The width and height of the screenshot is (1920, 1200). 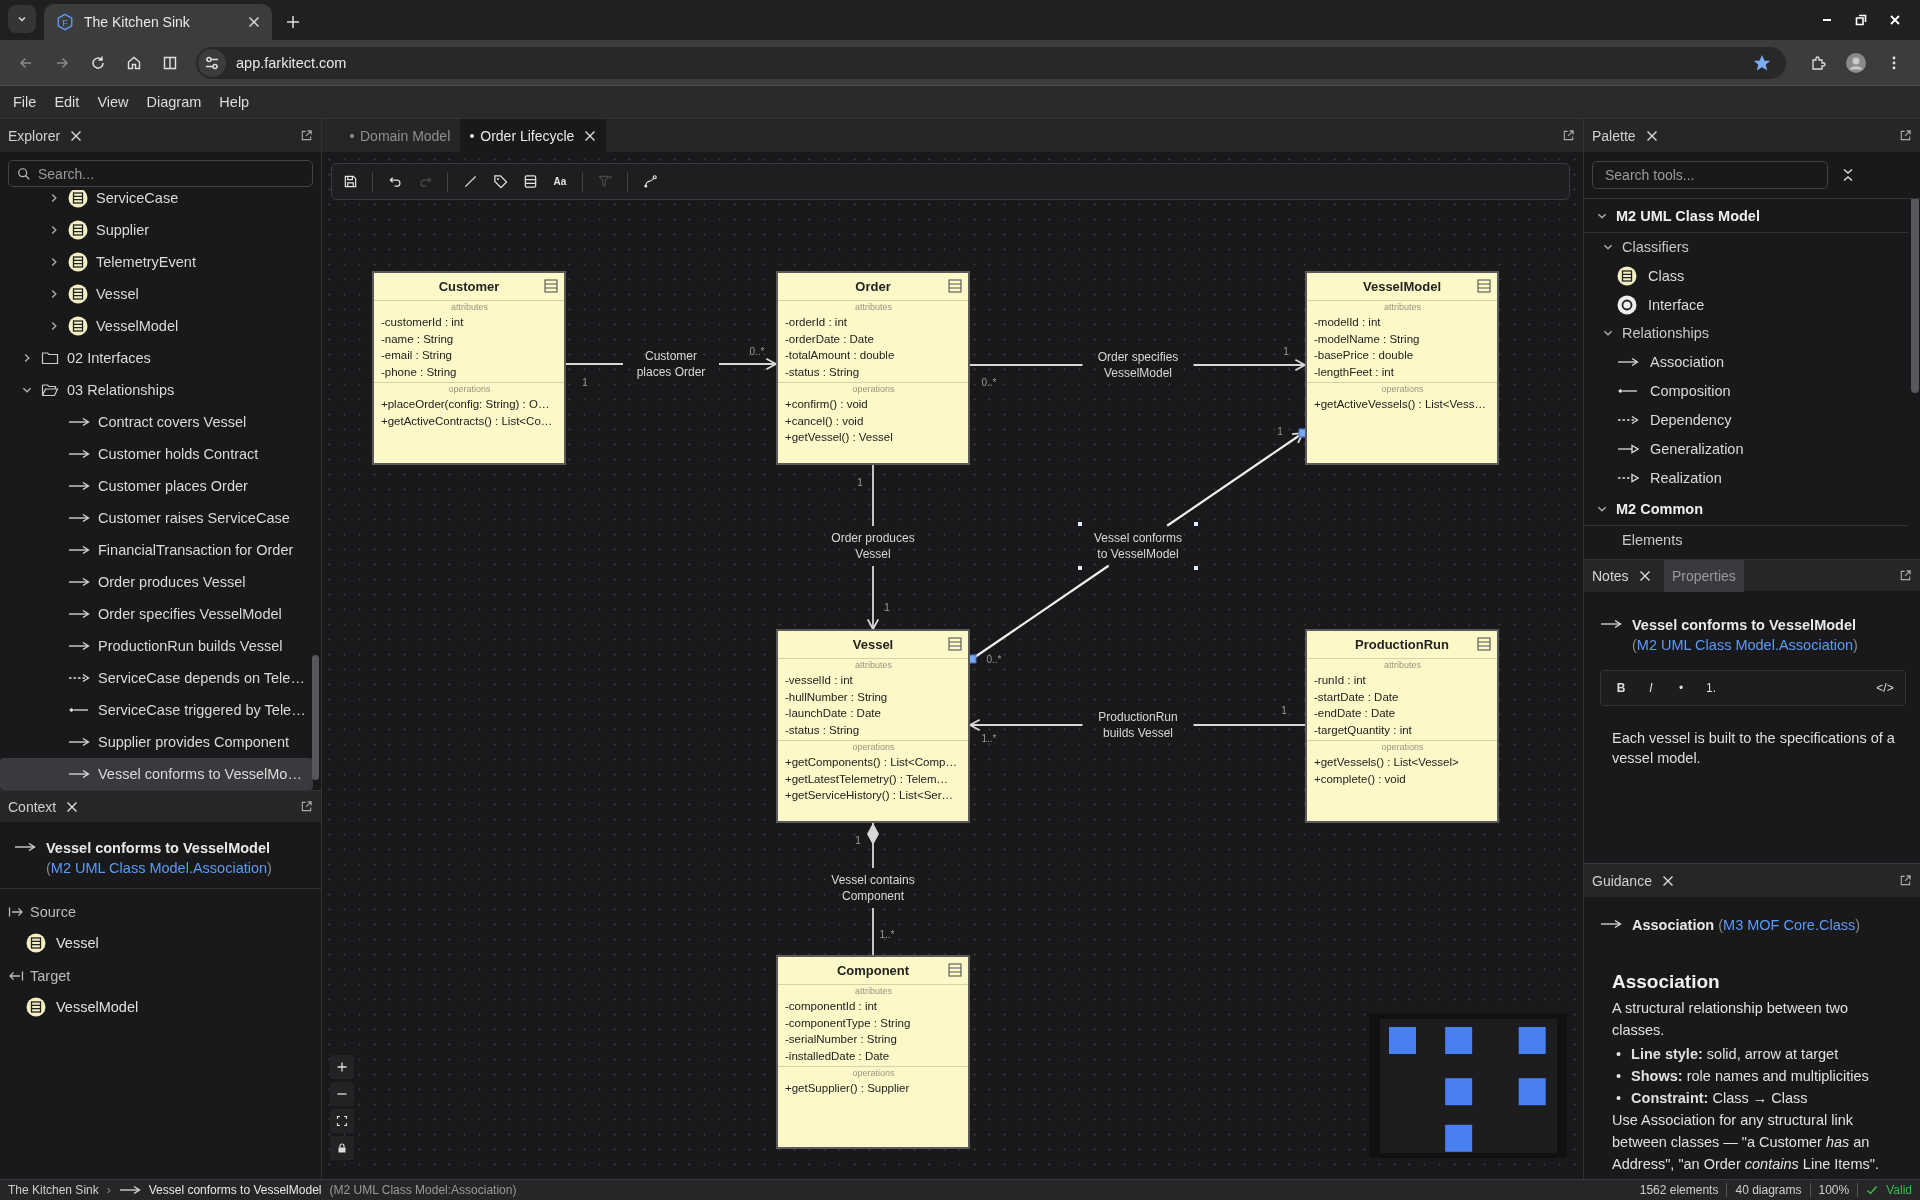 I want to click on validation-status: Valid, so click(x=1899, y=1190).